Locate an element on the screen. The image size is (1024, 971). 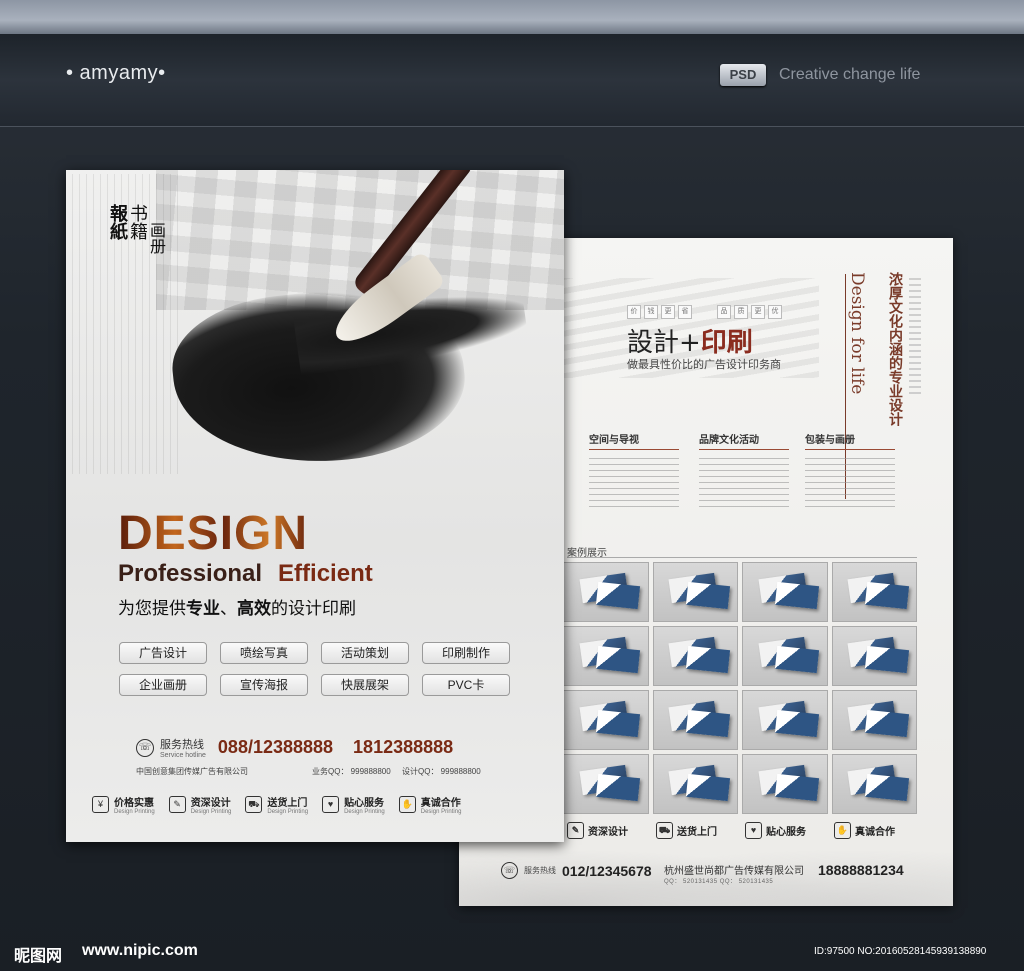
heart-icon: ♥ is located at coordinates (753, 830).